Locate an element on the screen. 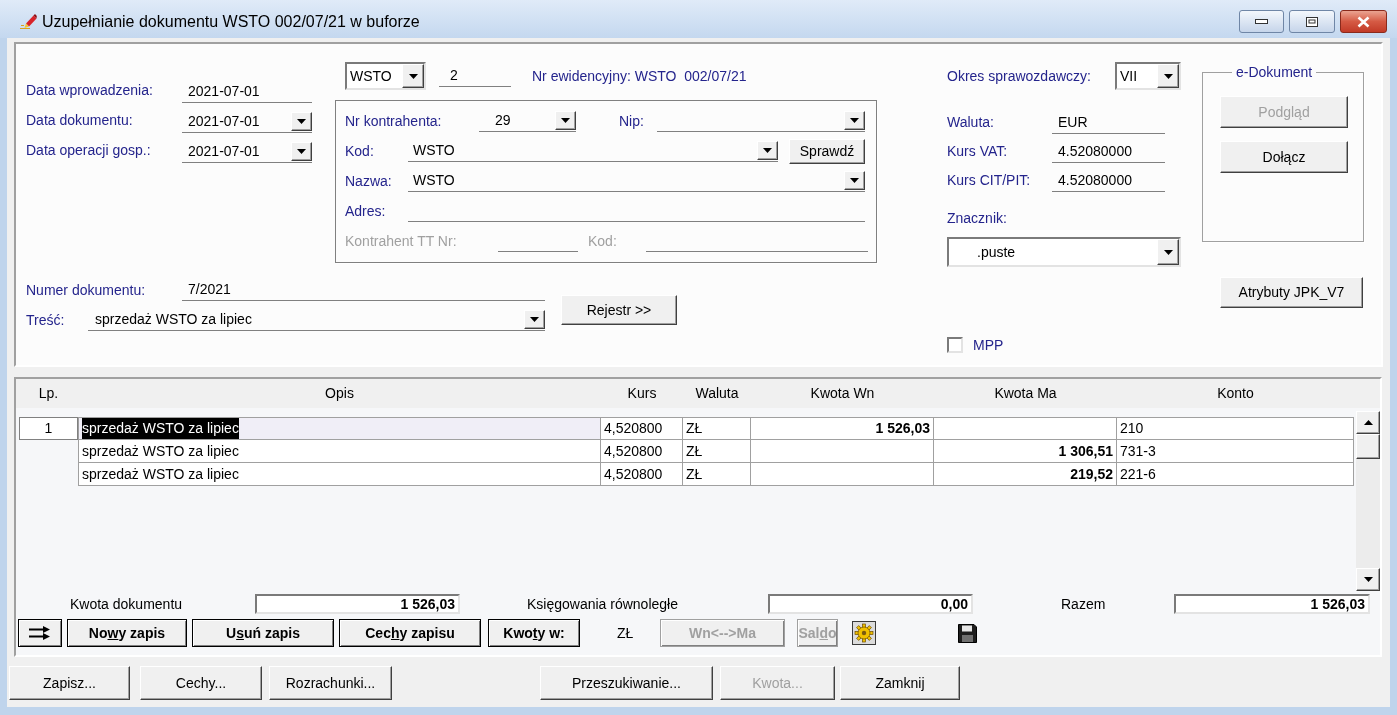 The height and width of the screenshot is (715, 1397). maximize-button is located at coordinates (1312, 21).